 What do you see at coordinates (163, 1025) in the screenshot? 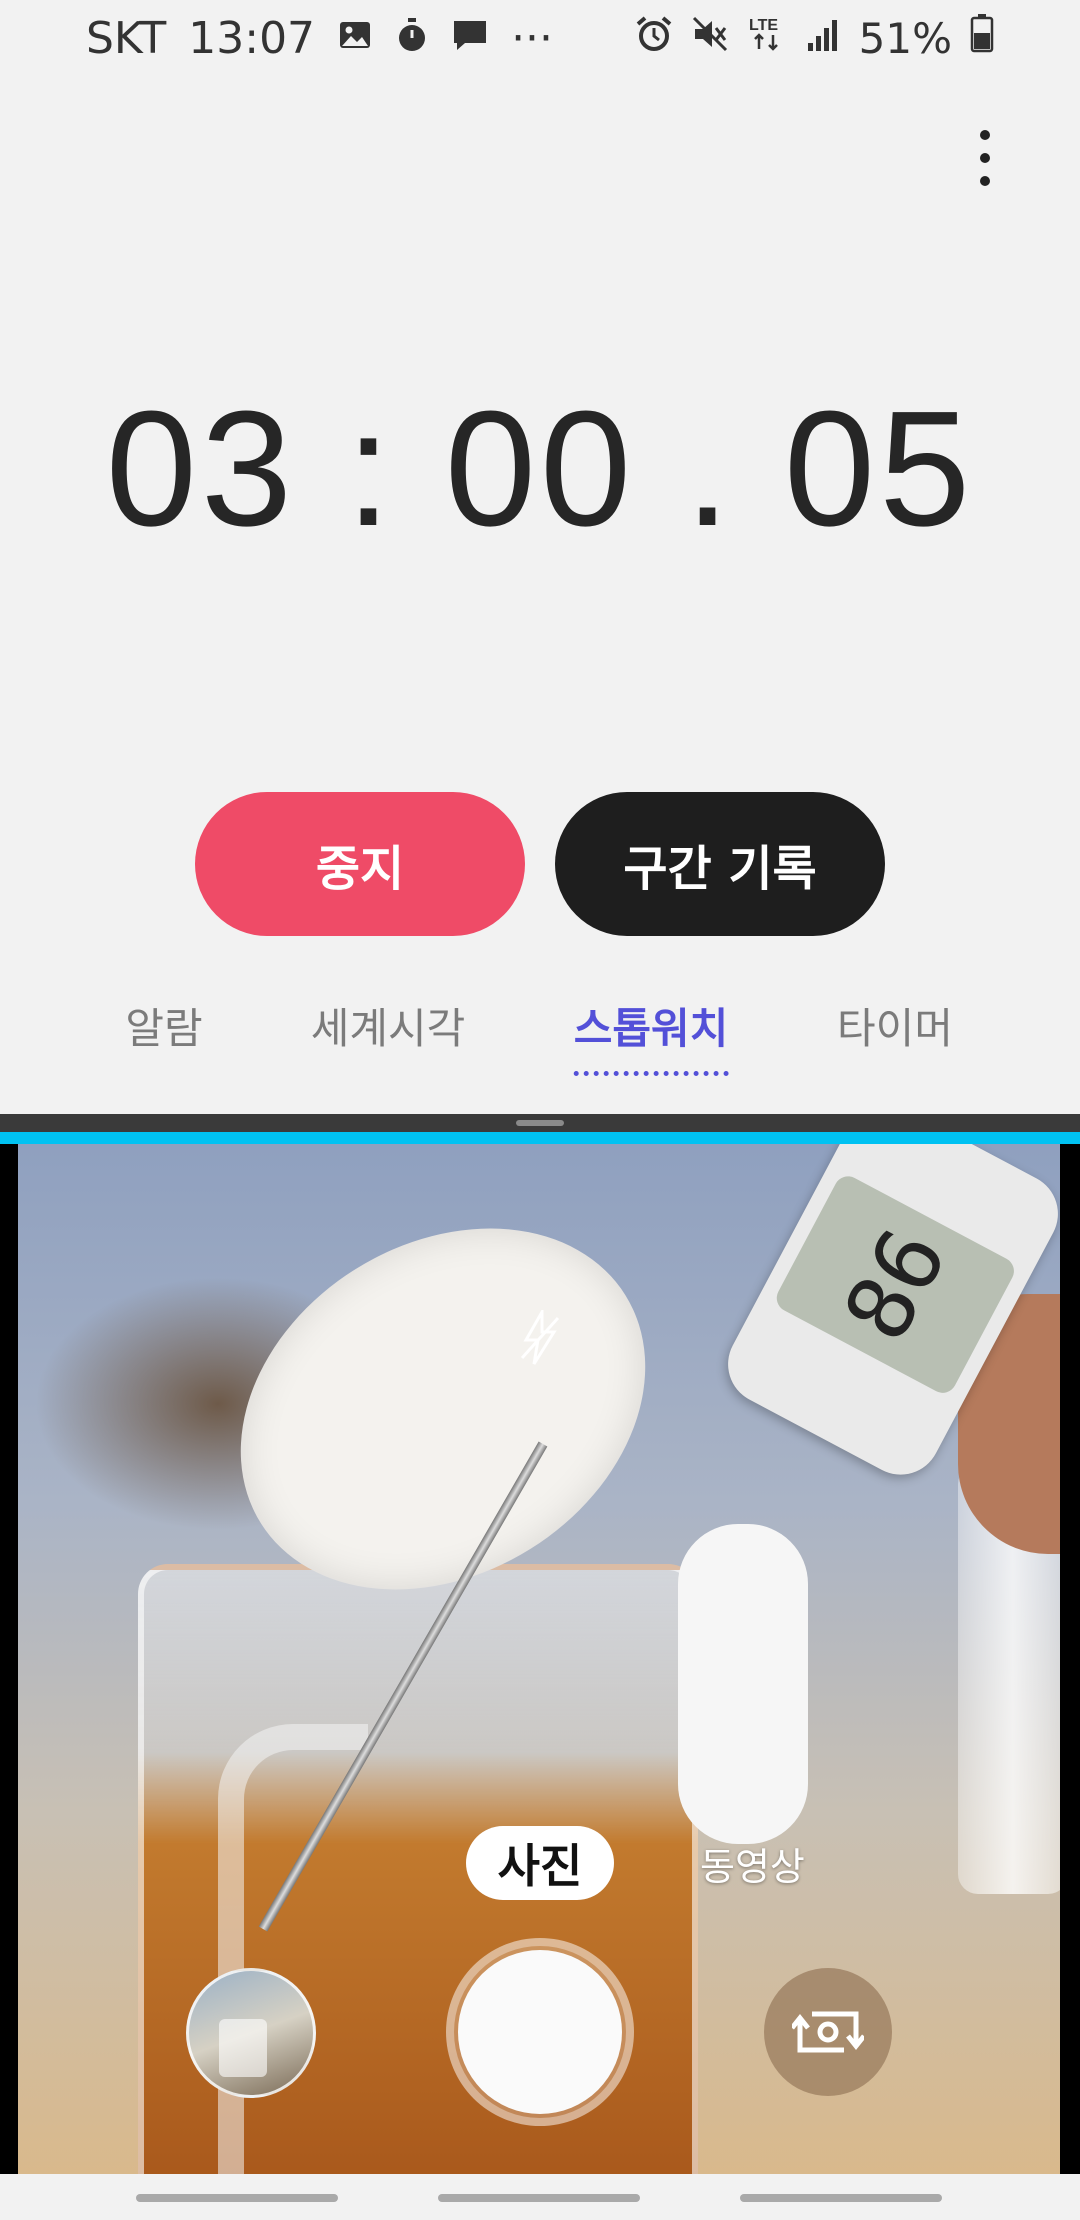
I see `tab-alarm: 알람` at bounding box center [163, 1025].